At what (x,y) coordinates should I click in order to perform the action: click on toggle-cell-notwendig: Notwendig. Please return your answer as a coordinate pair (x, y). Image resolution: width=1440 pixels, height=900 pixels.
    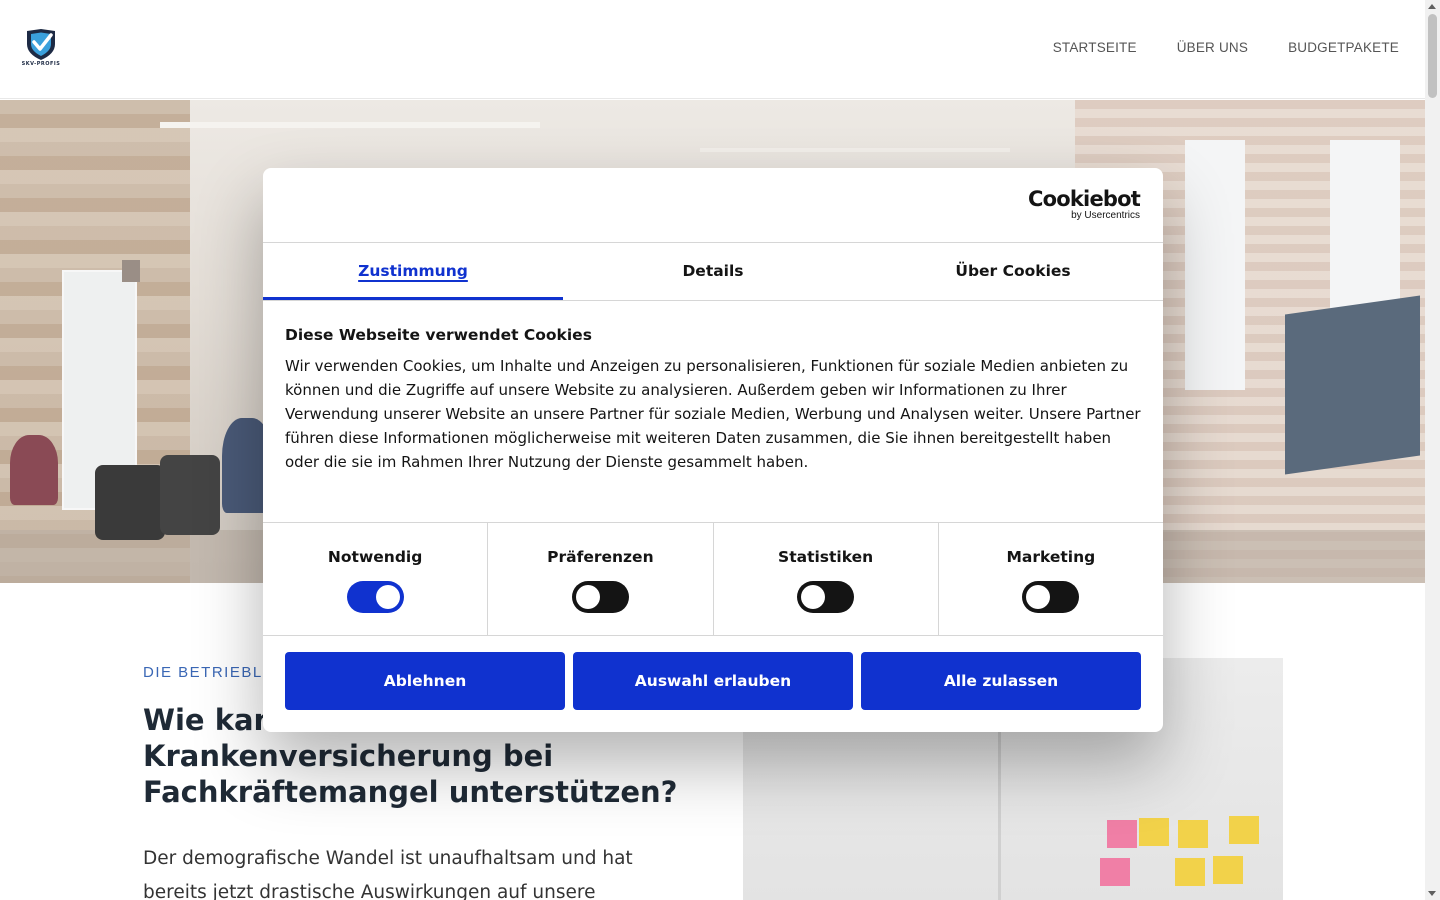
    Looking at the image, I should click on (376, 579).